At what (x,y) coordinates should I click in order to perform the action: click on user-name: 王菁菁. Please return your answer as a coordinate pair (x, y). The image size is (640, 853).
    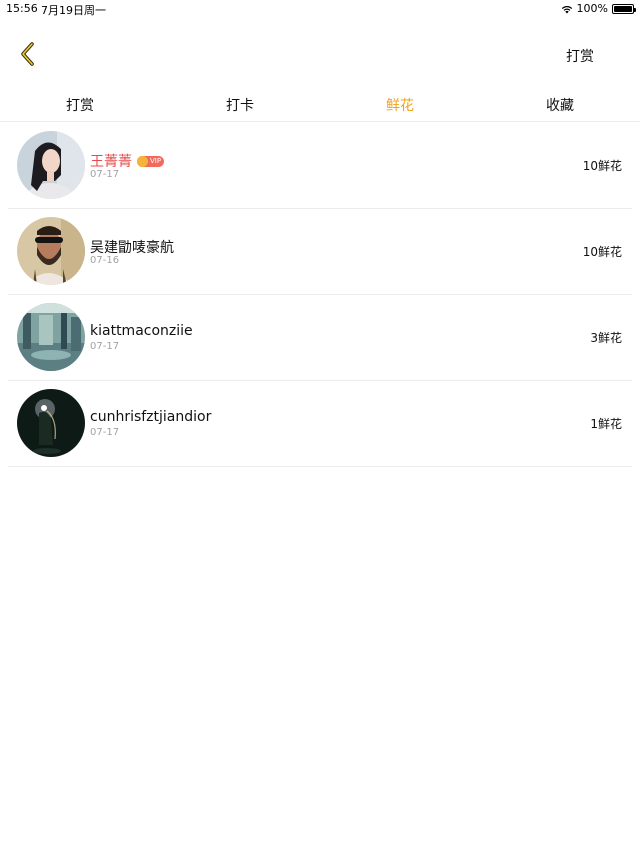
    Looking at the image, I should click on (111, 162).